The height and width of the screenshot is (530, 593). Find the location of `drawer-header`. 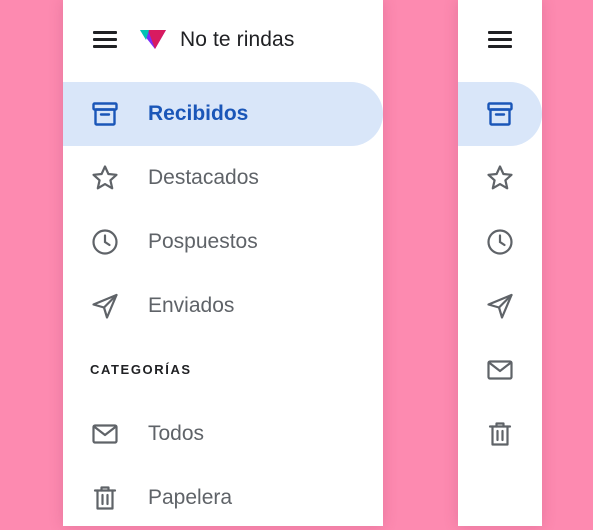

drawer-header is located at coordinates (500, 40).